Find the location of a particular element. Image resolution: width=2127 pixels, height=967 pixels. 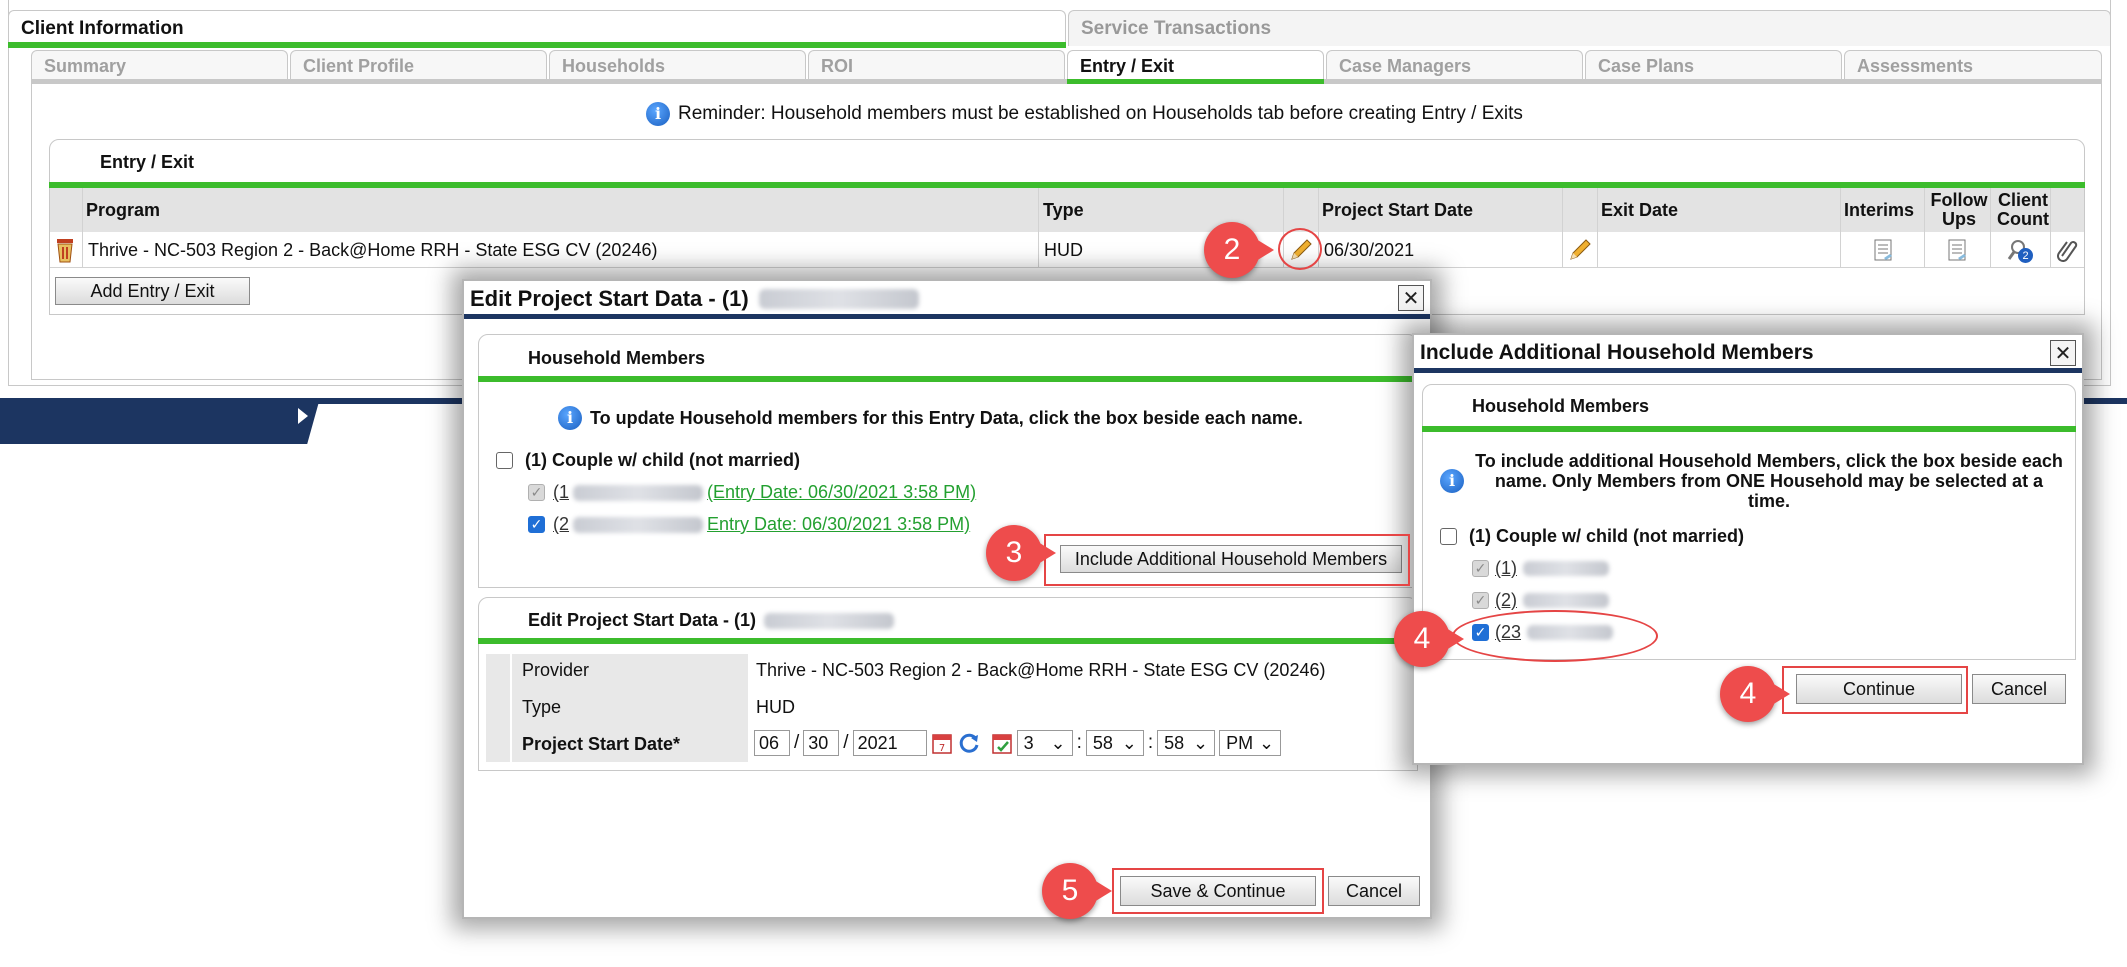

member-1-prefix: (1 is located at coordinates (561, 492).